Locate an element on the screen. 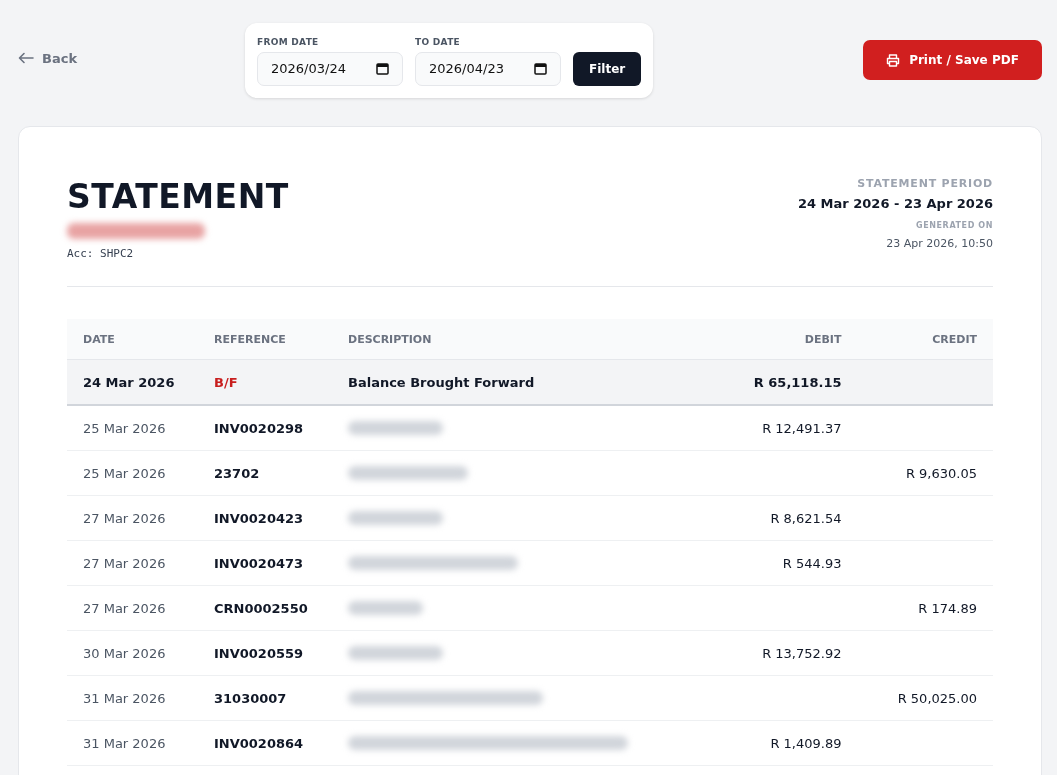 This screenshot has width=1057, height=775. table-cell: B/F is located at coordinates (265, 382).